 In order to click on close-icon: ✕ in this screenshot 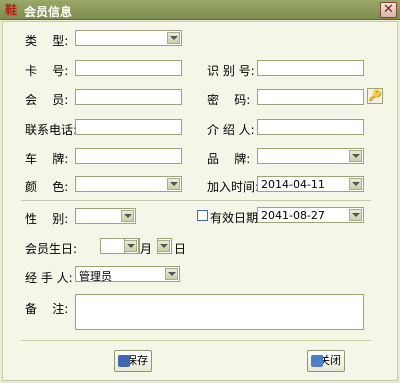, I will do `click(388, 10)`.